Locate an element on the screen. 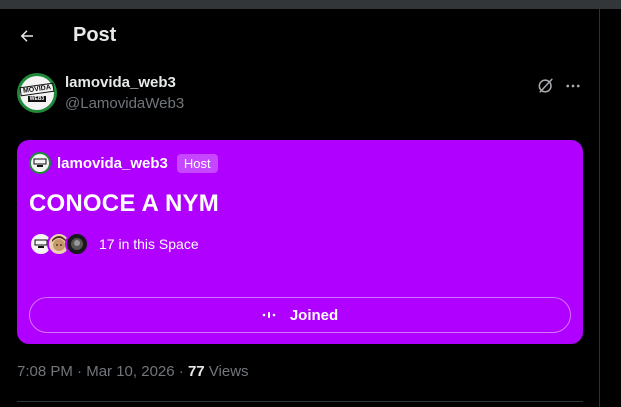 The width and height of the screenshot is (621, 407). avatar-logo-sub: WEB3 is located at coordinates (37, 98).